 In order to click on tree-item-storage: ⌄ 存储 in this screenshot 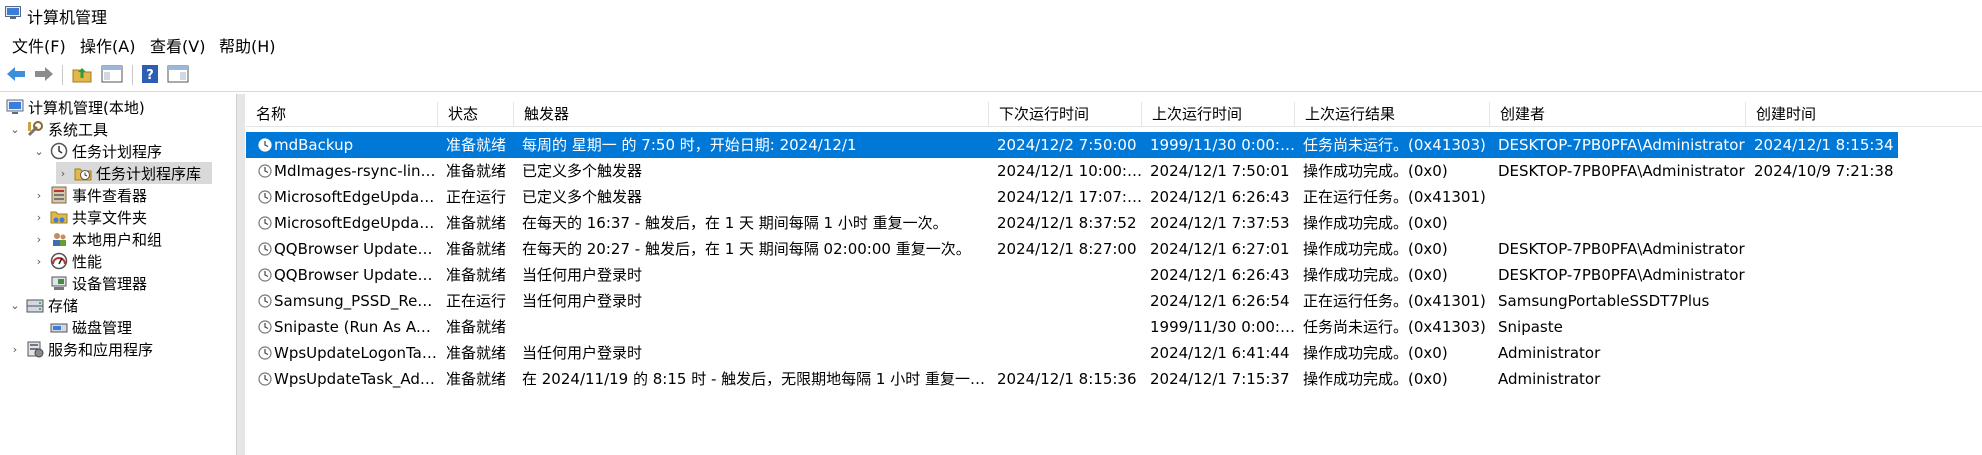, I will do `click(43, 305)`.